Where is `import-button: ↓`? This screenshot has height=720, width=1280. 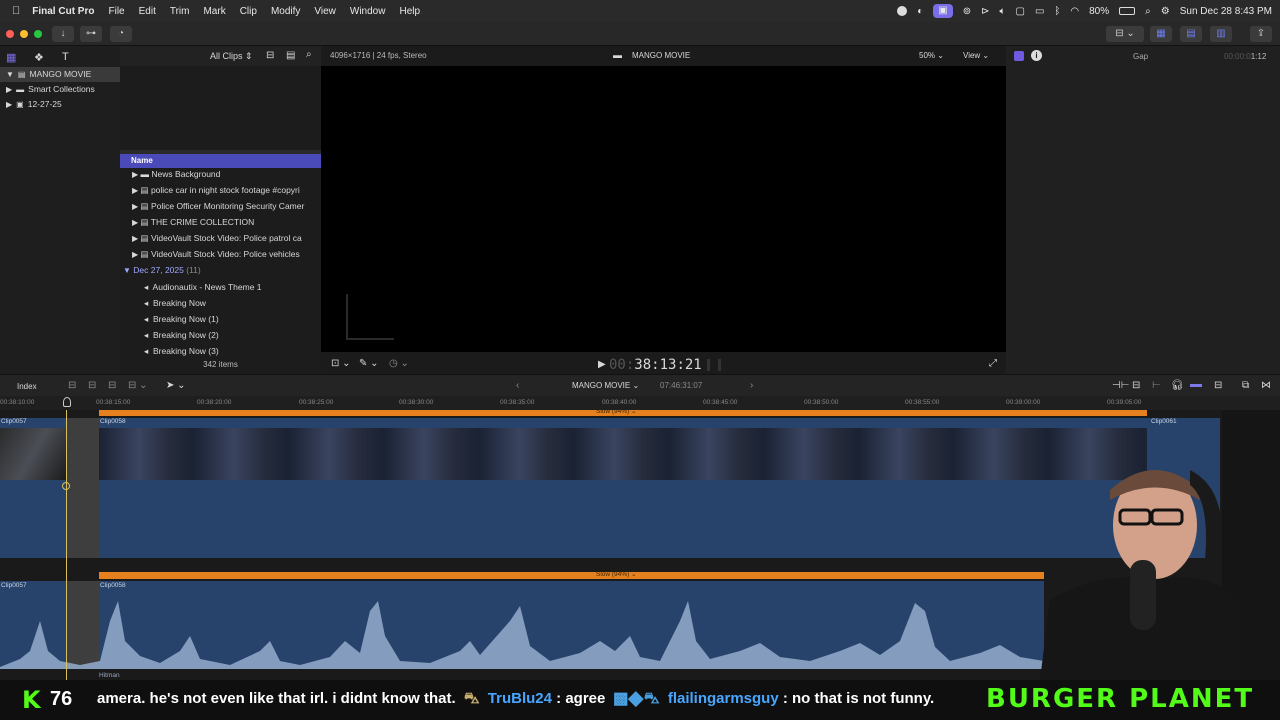
import-button: ↓ is located at coordinates (63, 34).